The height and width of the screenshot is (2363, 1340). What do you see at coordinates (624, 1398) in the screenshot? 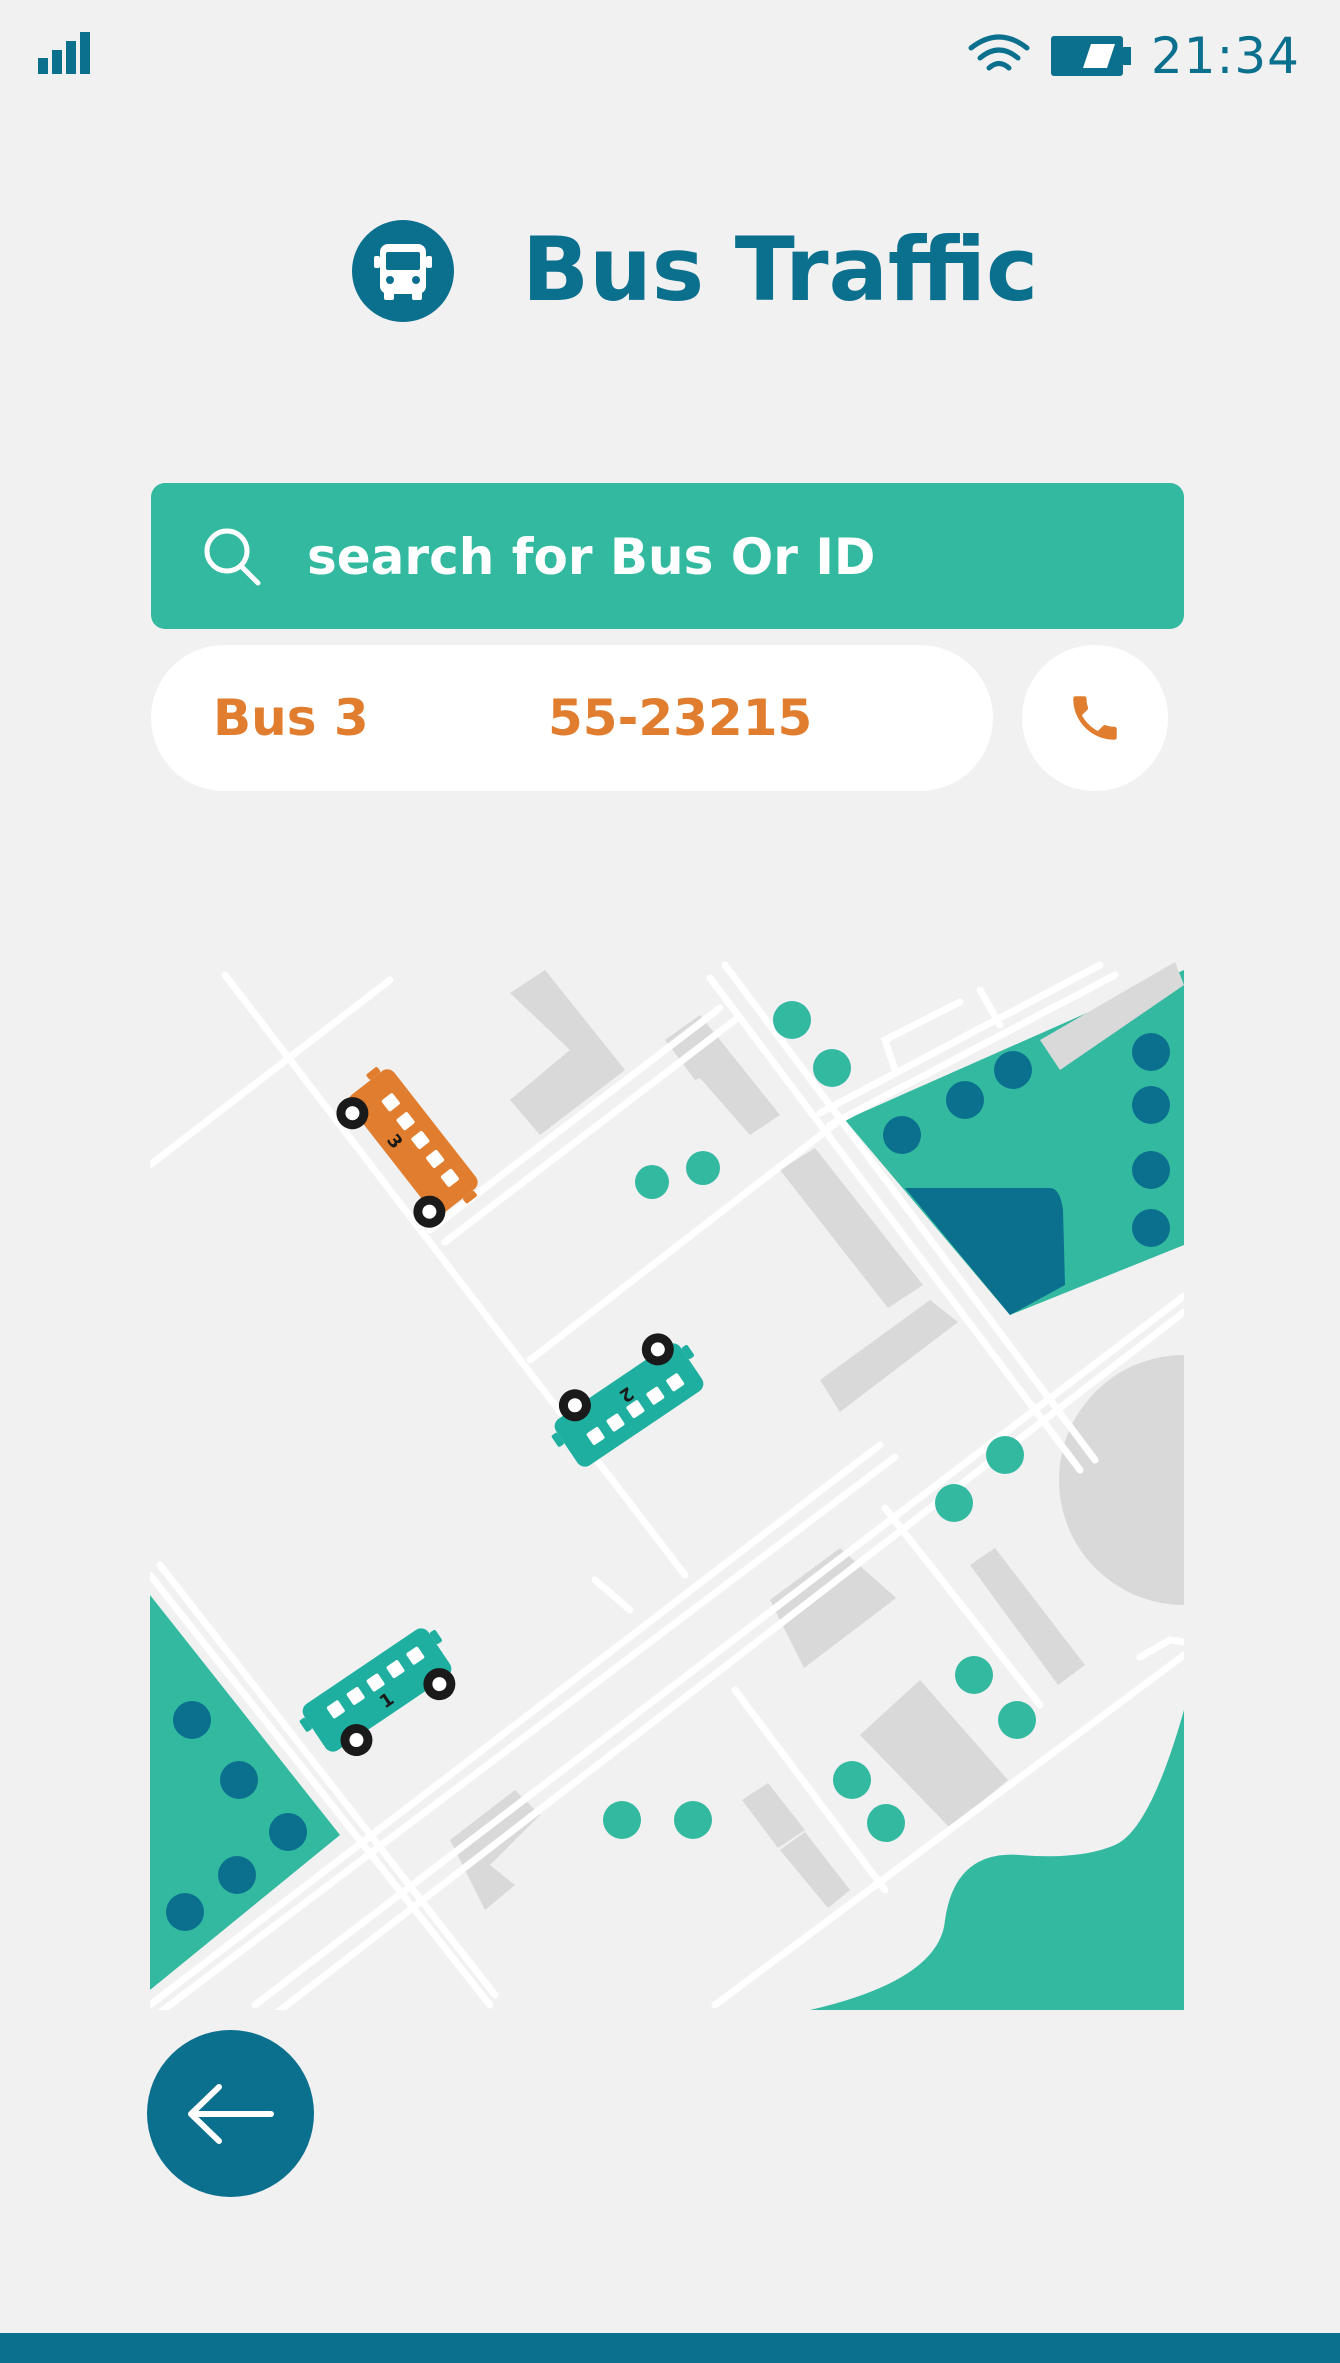
I see `bus-marker-2: 2` at bounding box center [624, 1398].